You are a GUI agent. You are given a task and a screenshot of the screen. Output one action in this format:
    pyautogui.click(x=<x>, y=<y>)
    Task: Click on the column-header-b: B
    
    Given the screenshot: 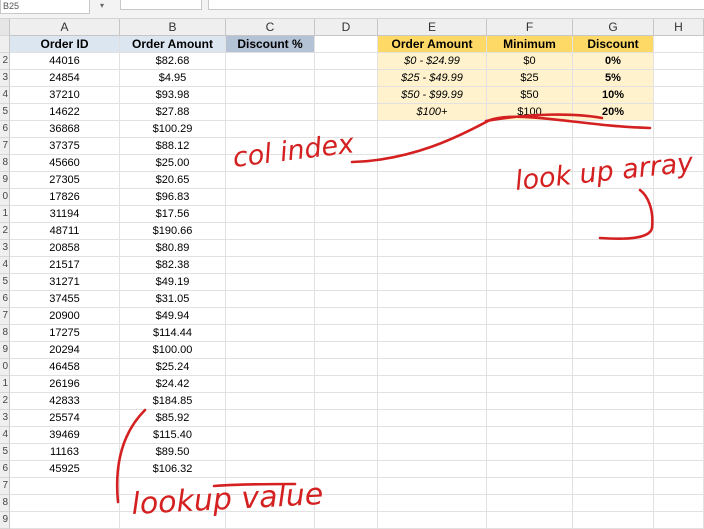 What is the action you would take?
    pyautogui.click(x=173, y=27)
    